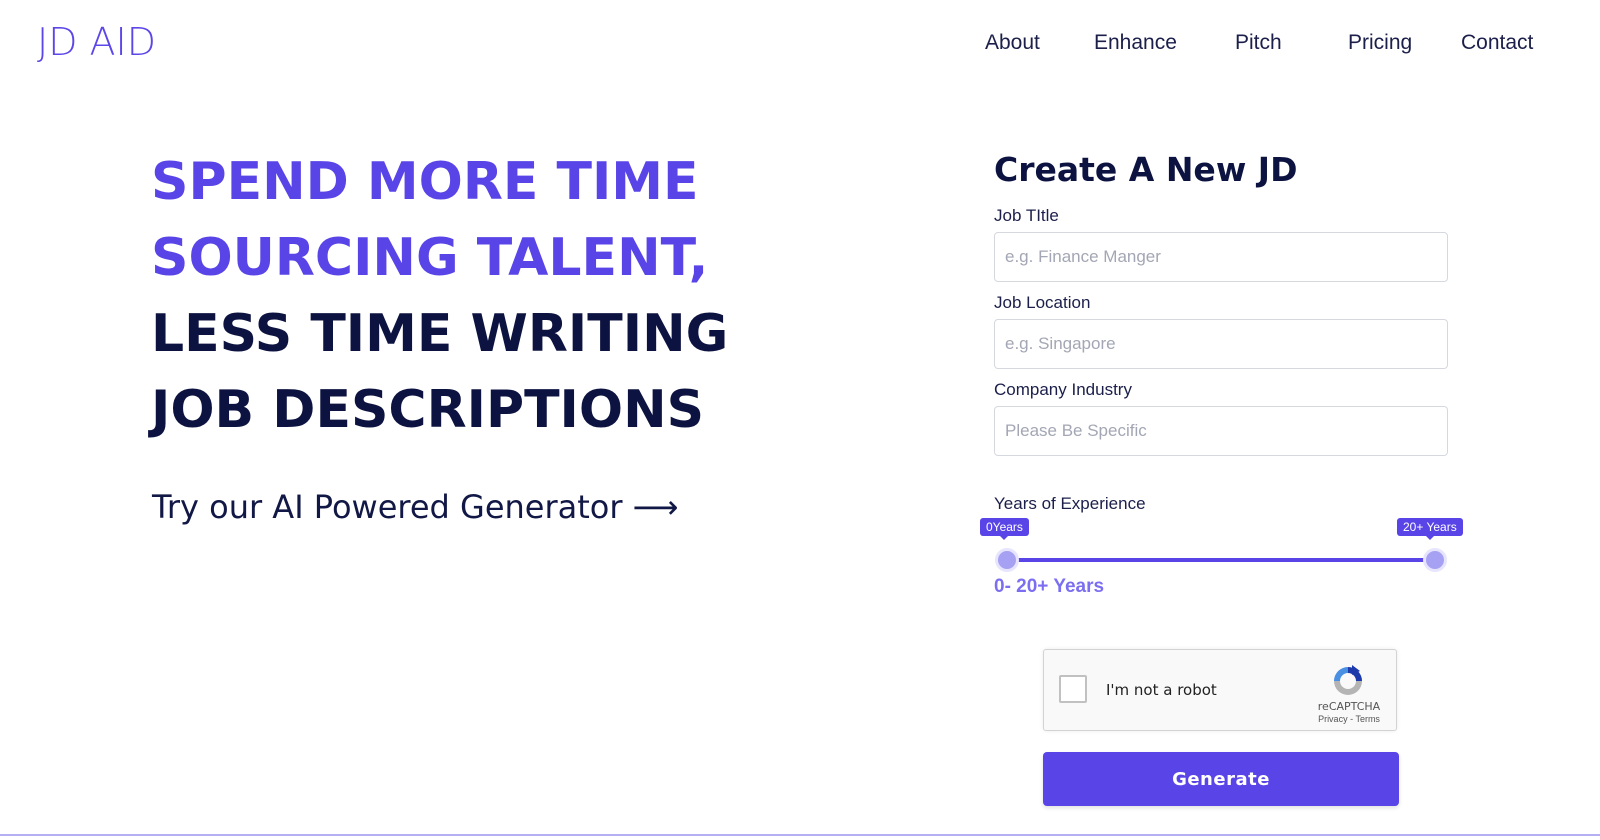  Describe the element at coordinates (1146, 169) in the screenshot. I see `form-title: Create A New JD` at that location.